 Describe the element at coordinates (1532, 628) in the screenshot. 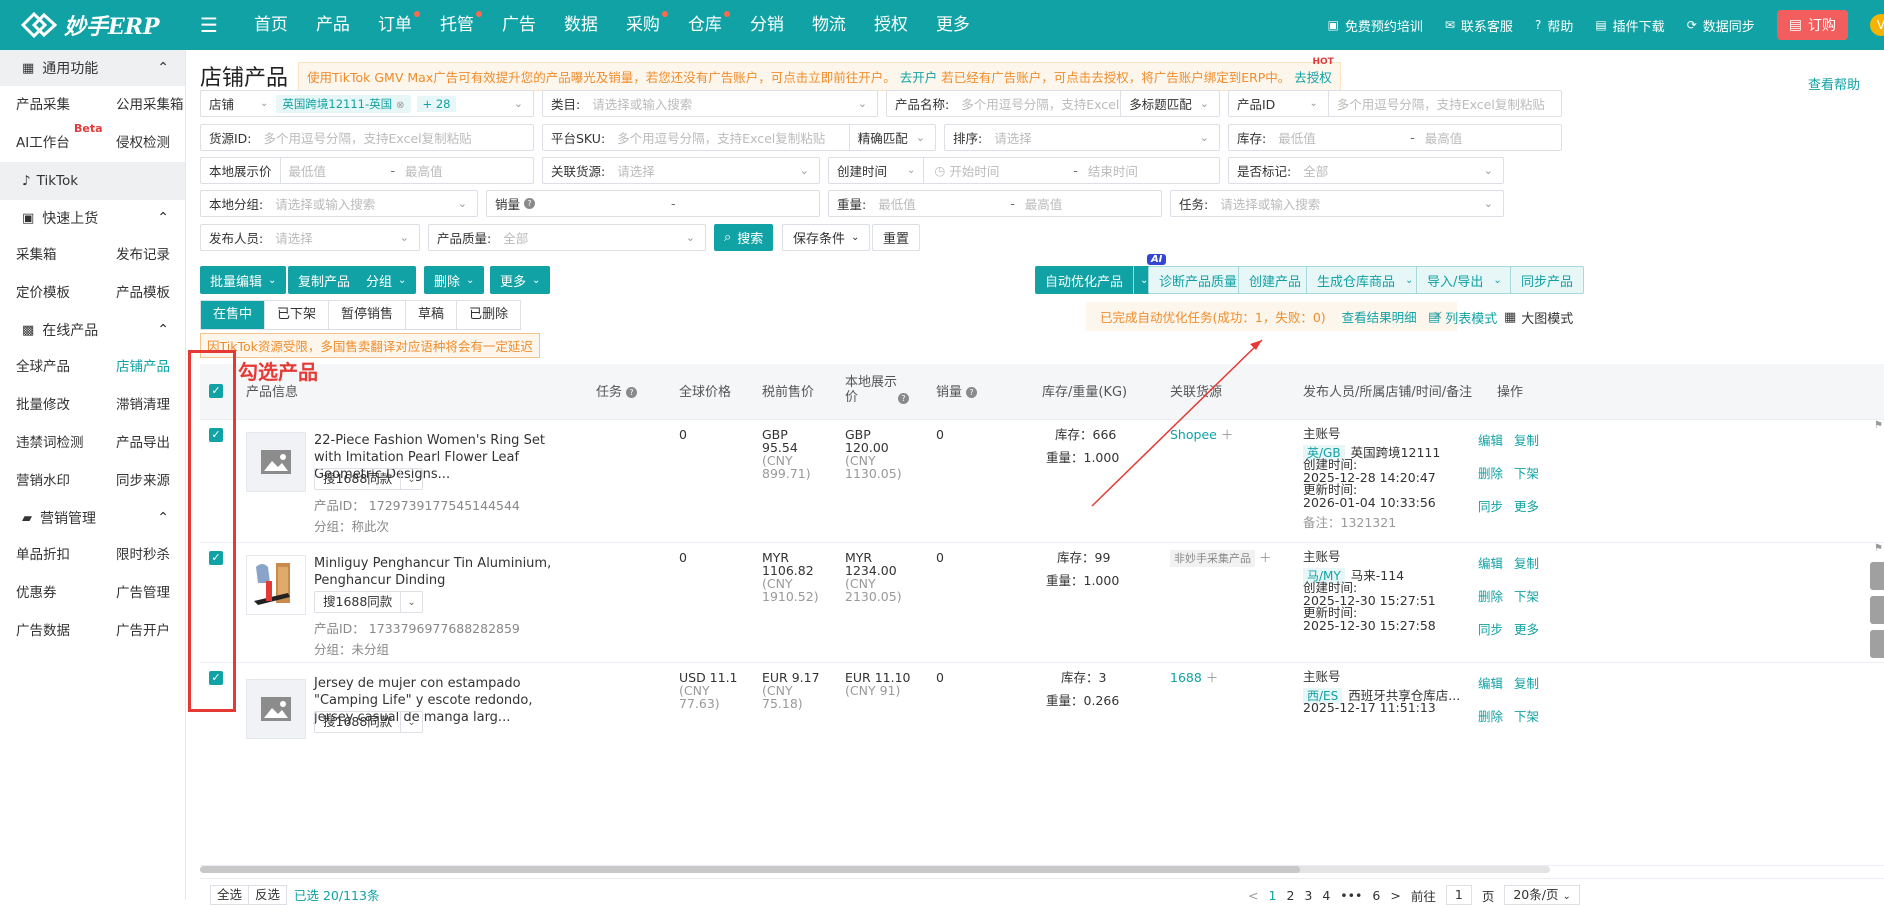

I see `more-button: 更多` at that location.